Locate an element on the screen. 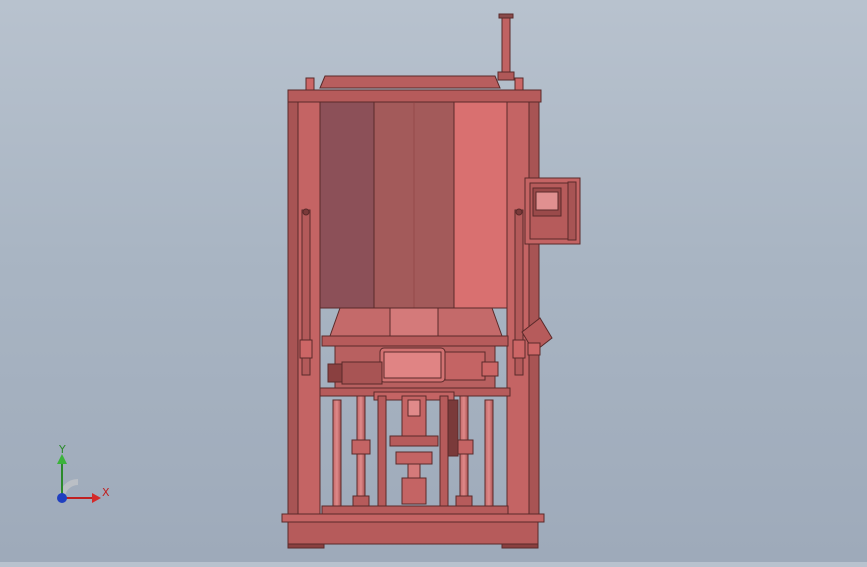 The height and width of the screenshot is (567, 867). motor-assembly is located at coordinates (413, 367).